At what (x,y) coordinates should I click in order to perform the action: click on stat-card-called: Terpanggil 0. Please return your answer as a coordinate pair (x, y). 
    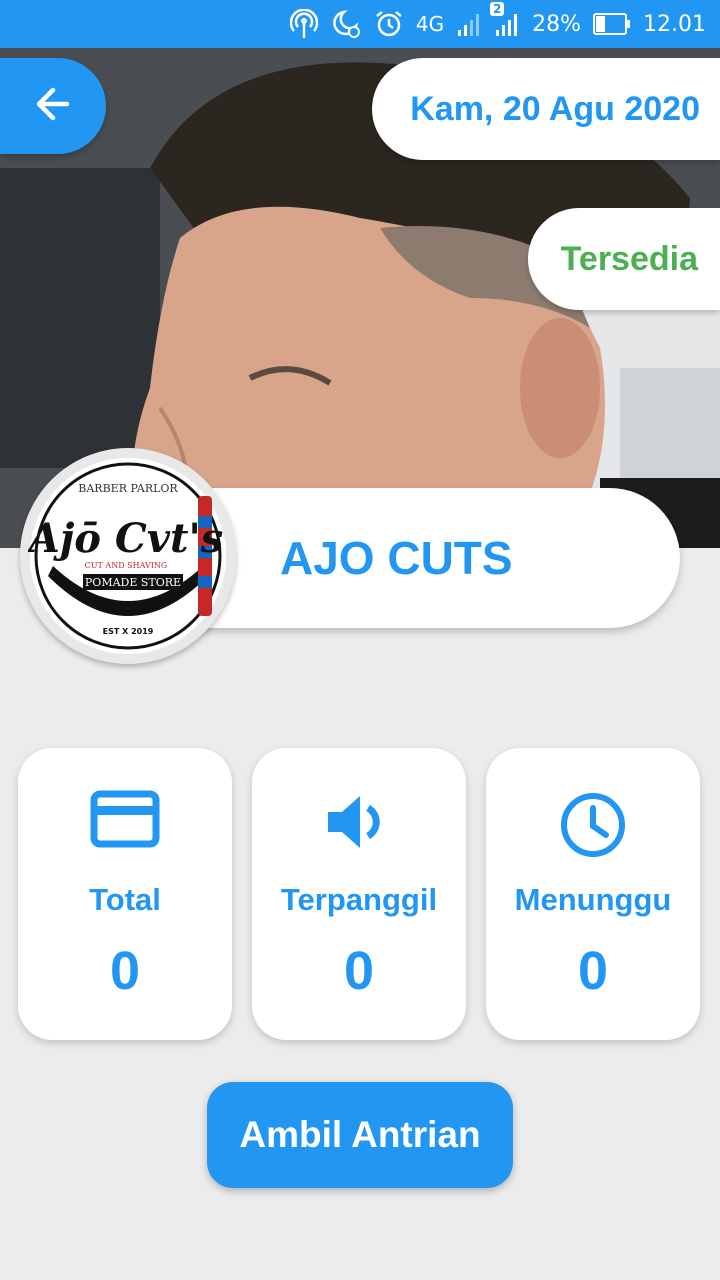
    Looking at the image, I should click on (359, 894).